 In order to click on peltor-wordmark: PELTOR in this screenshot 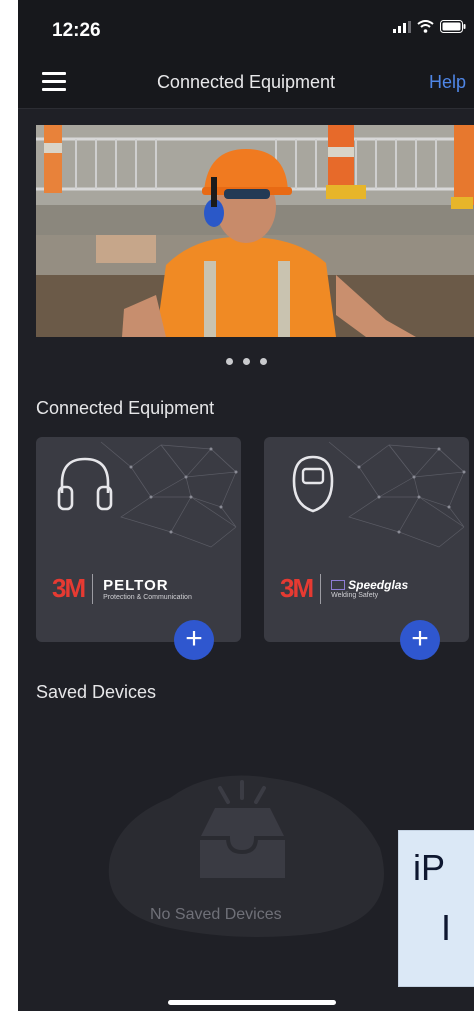, I will do `click(136, 585)`.